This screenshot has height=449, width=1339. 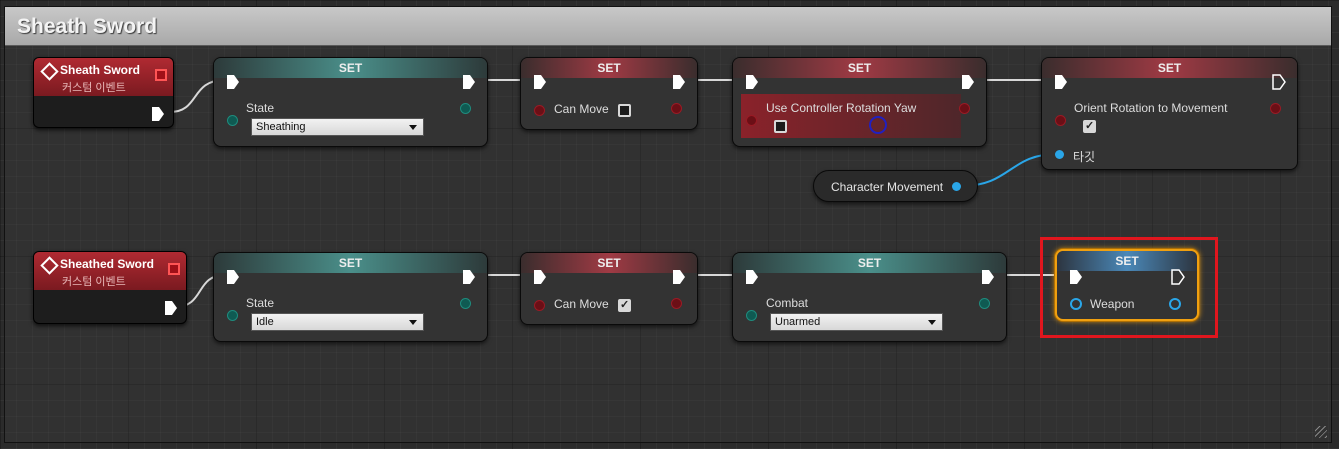 What do you see at coordinates (350, 297) in the screenshot?
I see `set-node-state-idle: SET State Idle` at bounding box center [350, 297].